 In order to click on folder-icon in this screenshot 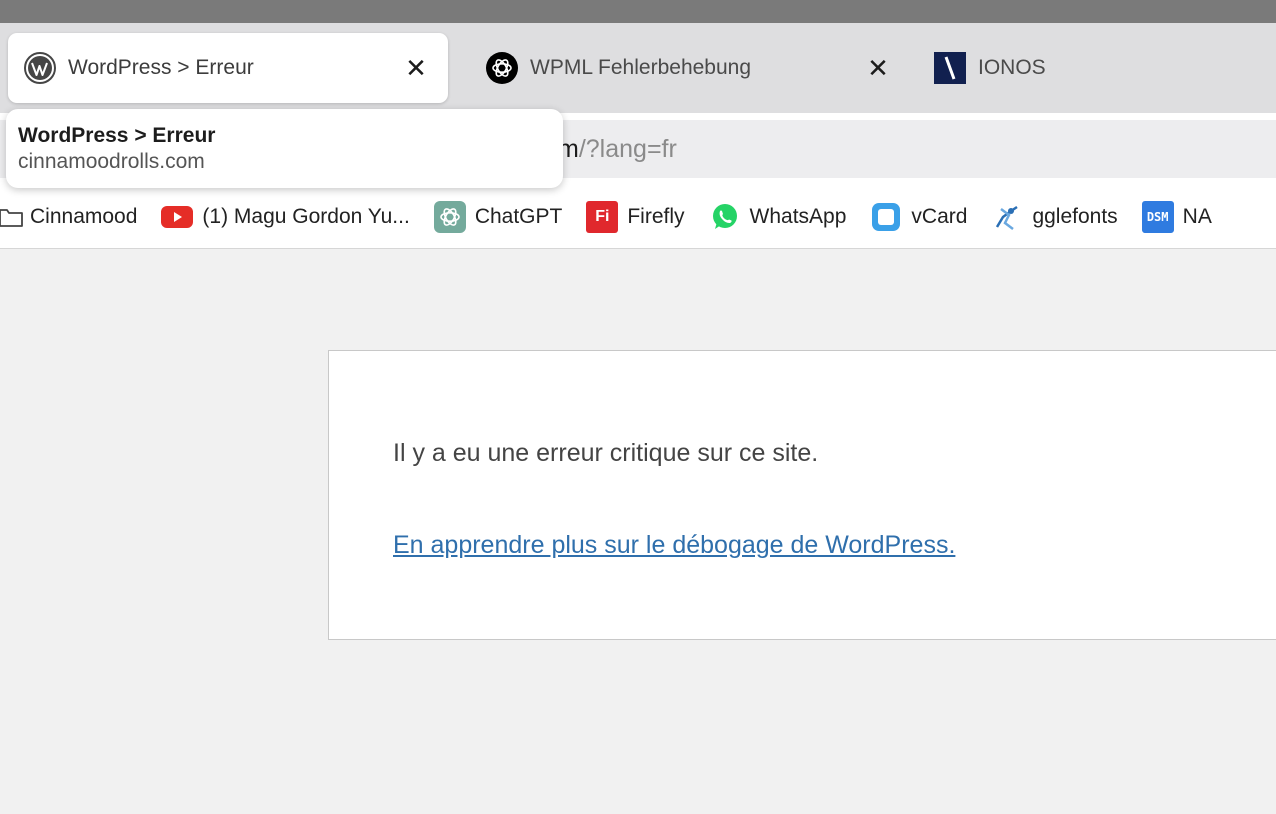, I will do `click(12, 217)`.